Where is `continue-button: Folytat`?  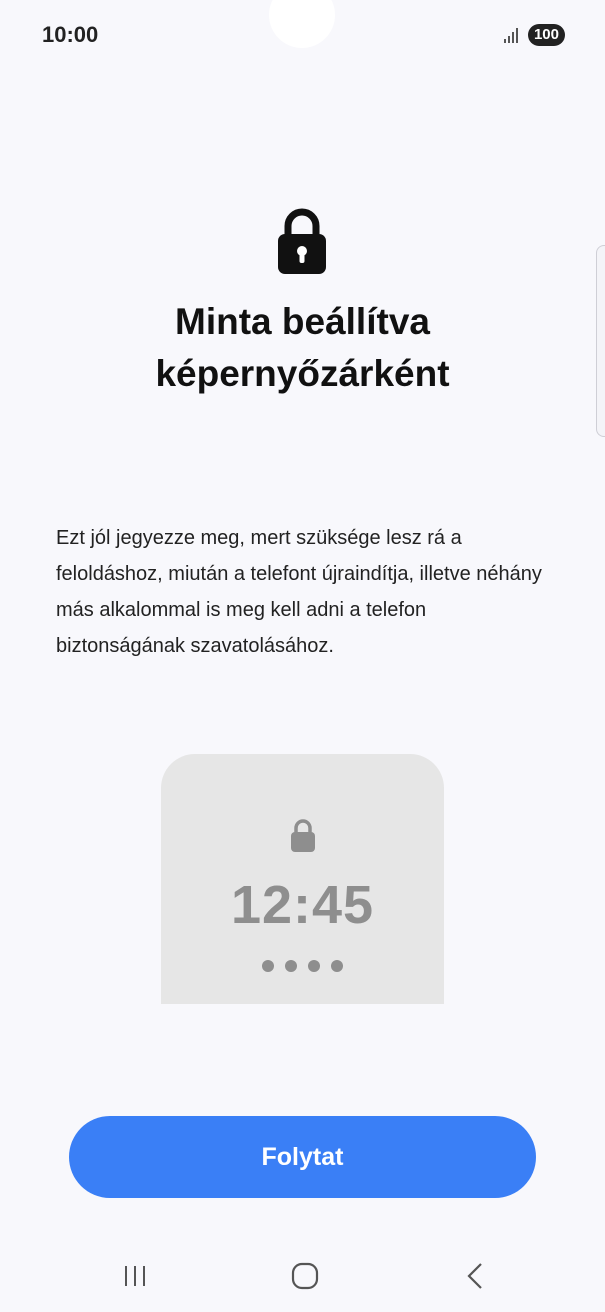
continue-button: Folytat is located at coordinates (302, 1157).